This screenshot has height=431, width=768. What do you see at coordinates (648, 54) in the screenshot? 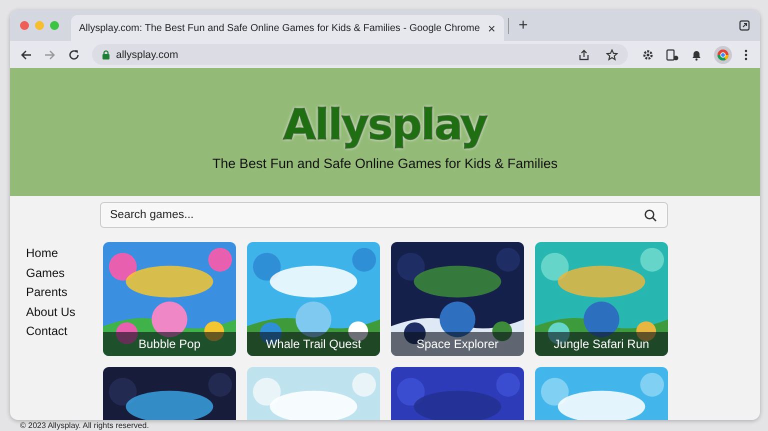
I see `gear-icon` at bounding box center [648, 54].